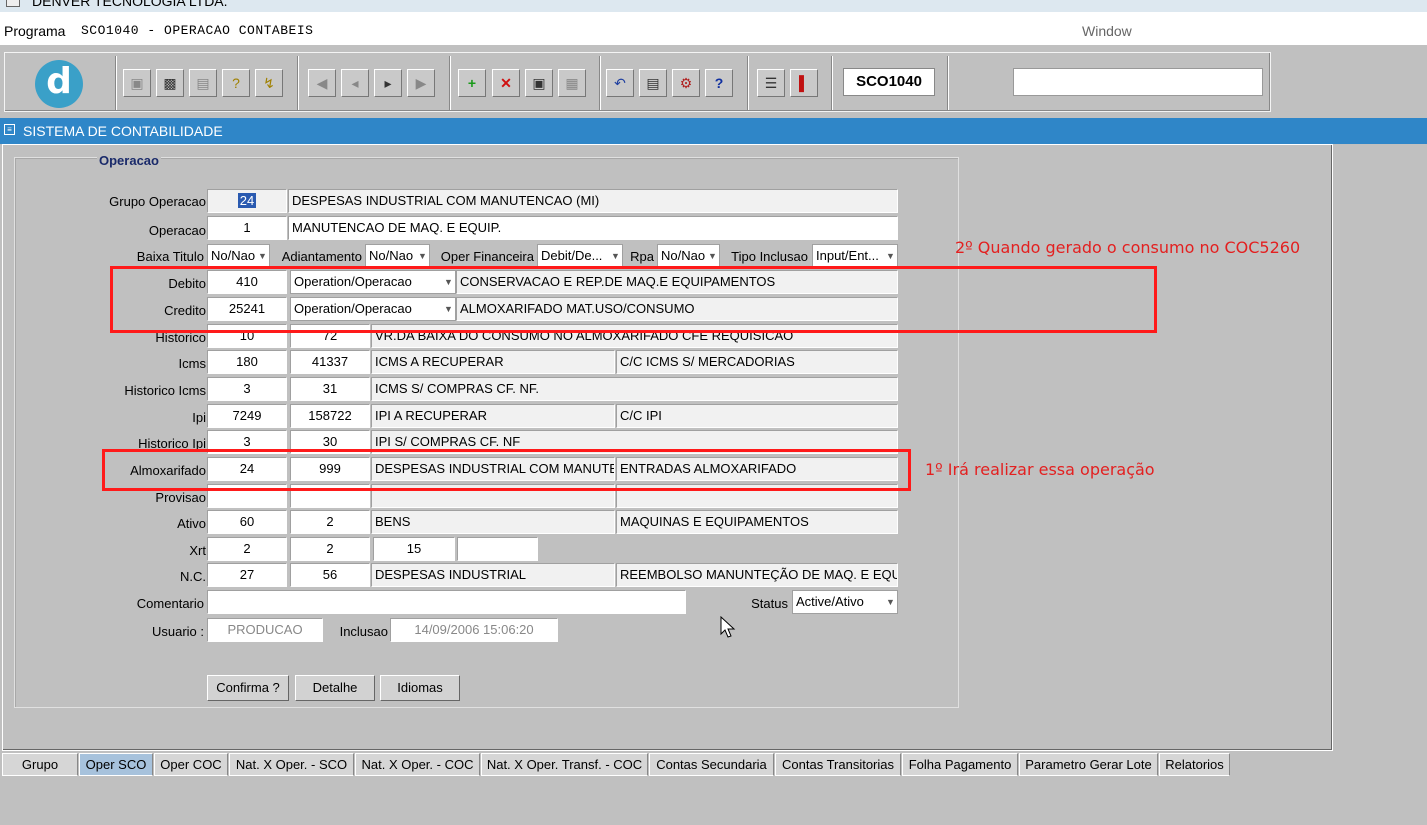 This screenshot has width=1427, height=825. What do you see at coordinates (330, 575) in the screenshot?
I see `nc-b: 56` at bounding box center [330, 575].